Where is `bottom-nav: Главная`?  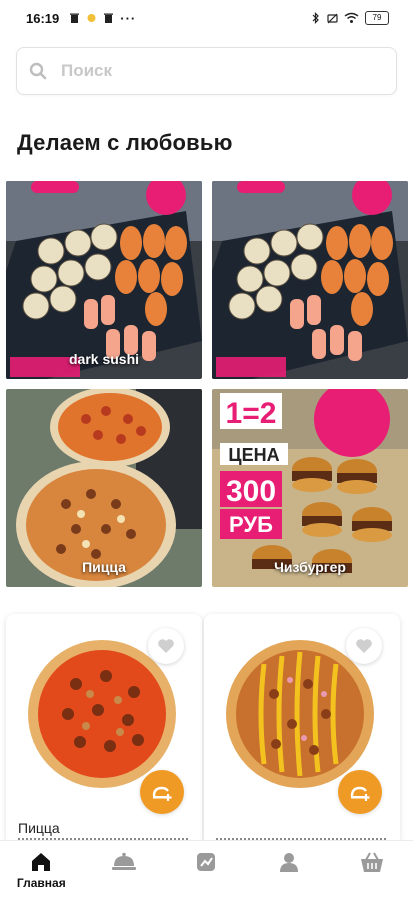 bottom-nav: Главная is located at coordinates (206, 870).